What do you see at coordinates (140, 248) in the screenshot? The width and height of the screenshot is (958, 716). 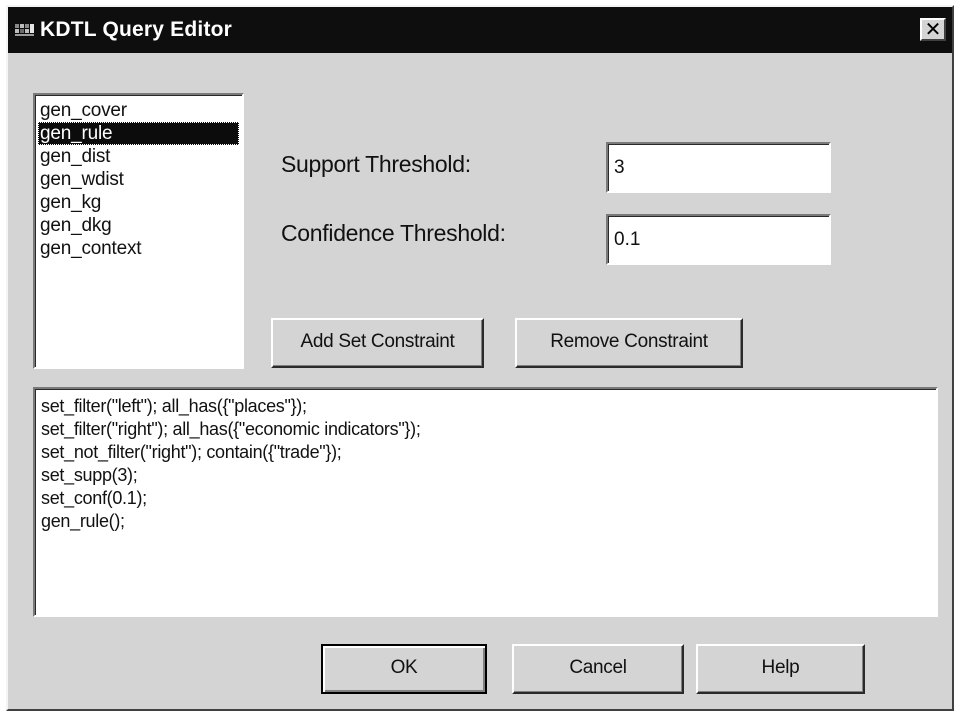 I see `list-item: gen_context` at bounding box center [140, 248].